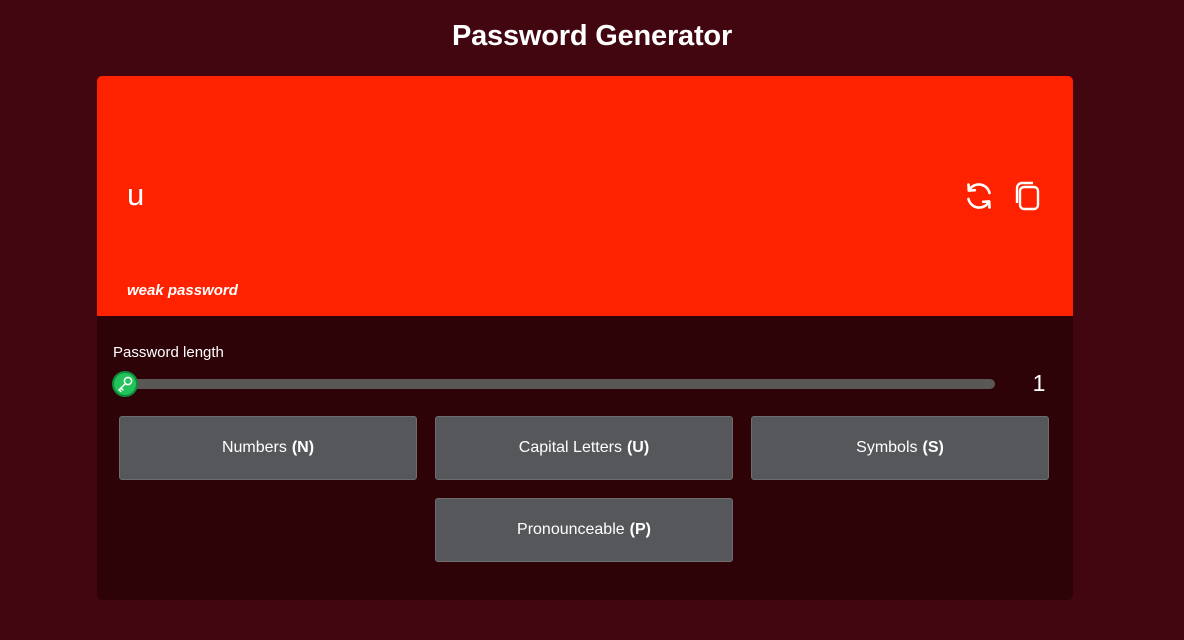 This screenshot has width=1184, height=640. What do you see at coordinates (560, 384) in the screenshot?
I see `slider-track` at bounding box center [560, 384].